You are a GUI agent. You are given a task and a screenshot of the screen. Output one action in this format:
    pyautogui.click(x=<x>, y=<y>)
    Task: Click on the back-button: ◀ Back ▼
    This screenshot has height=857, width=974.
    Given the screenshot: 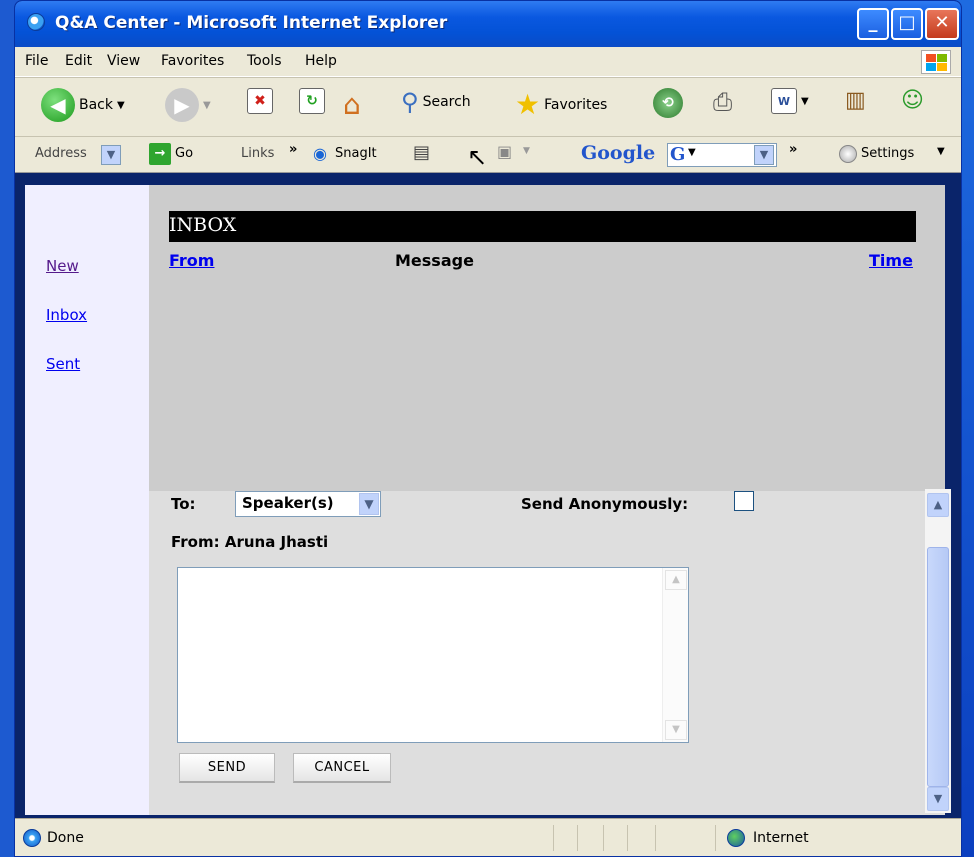 What is the action you would take?
    pyautogui.click(x=83, y=105)
    